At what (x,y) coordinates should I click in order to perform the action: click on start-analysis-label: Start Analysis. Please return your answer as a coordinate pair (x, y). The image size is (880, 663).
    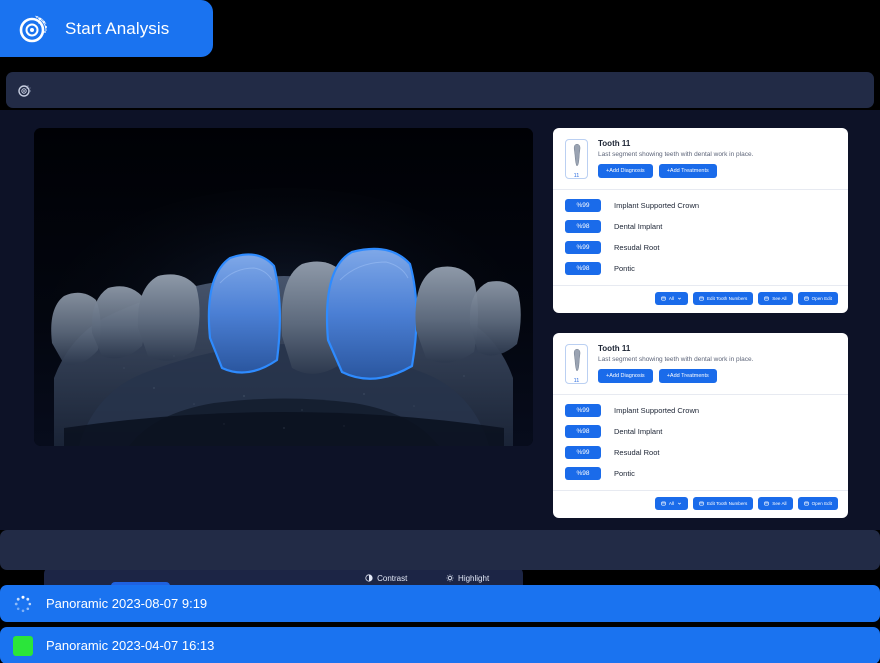
    Looking at the image, I should click on (117, 28).